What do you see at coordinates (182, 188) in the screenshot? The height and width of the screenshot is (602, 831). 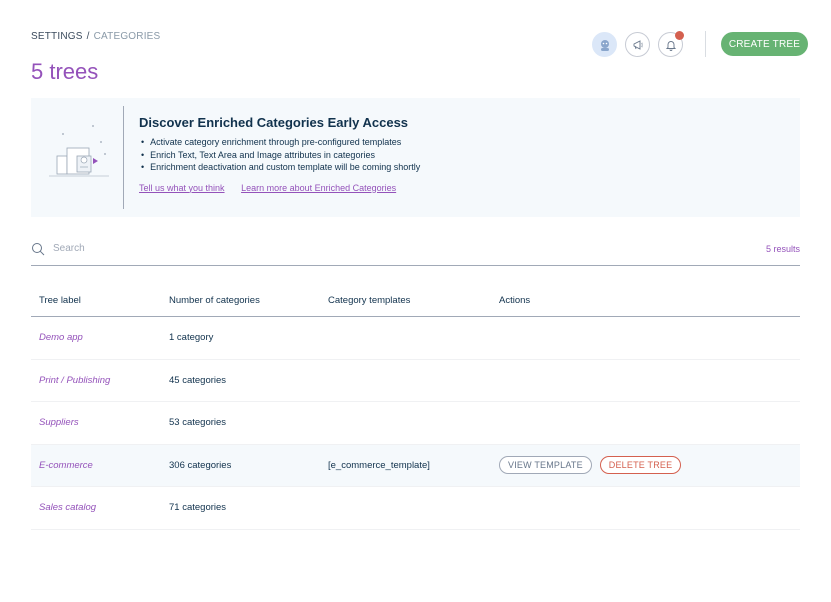 I see `feedback-link: Tell us what you think` at bounding box center [182, 188].